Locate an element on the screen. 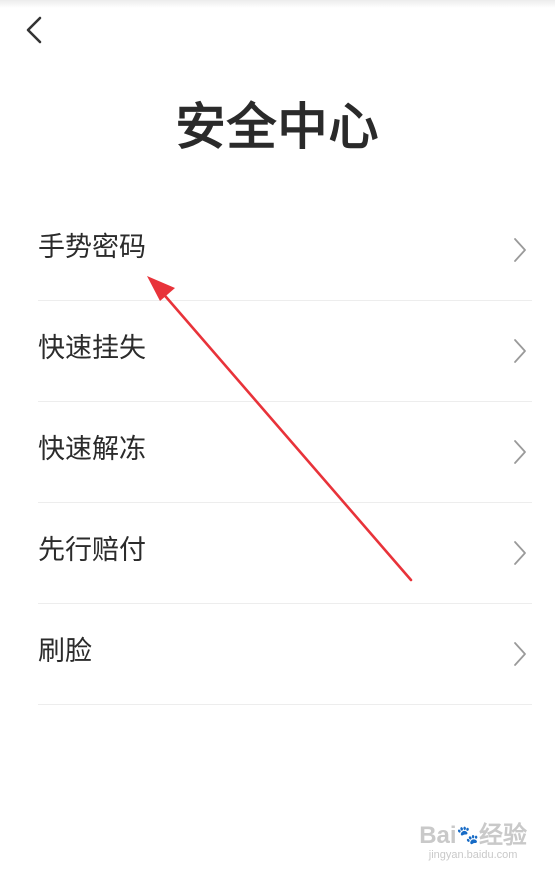 The width and height of the screenshot is (555, 870). menu-item-label: 快速挂失 is located at coordinates (92, 348).